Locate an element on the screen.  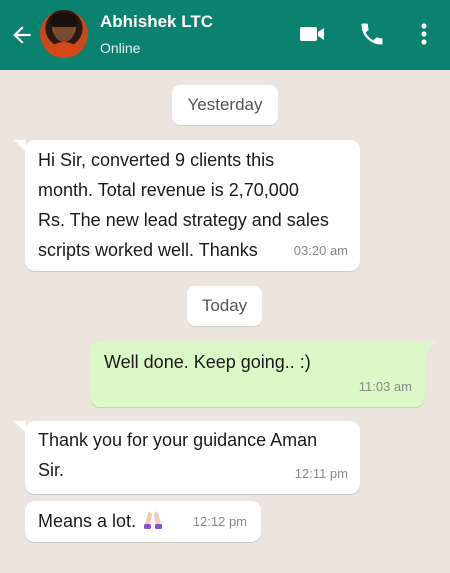
message-bubble-outgoing: Well done. Keep going.. :) 11:03 am is located at coordinates (257, 374).